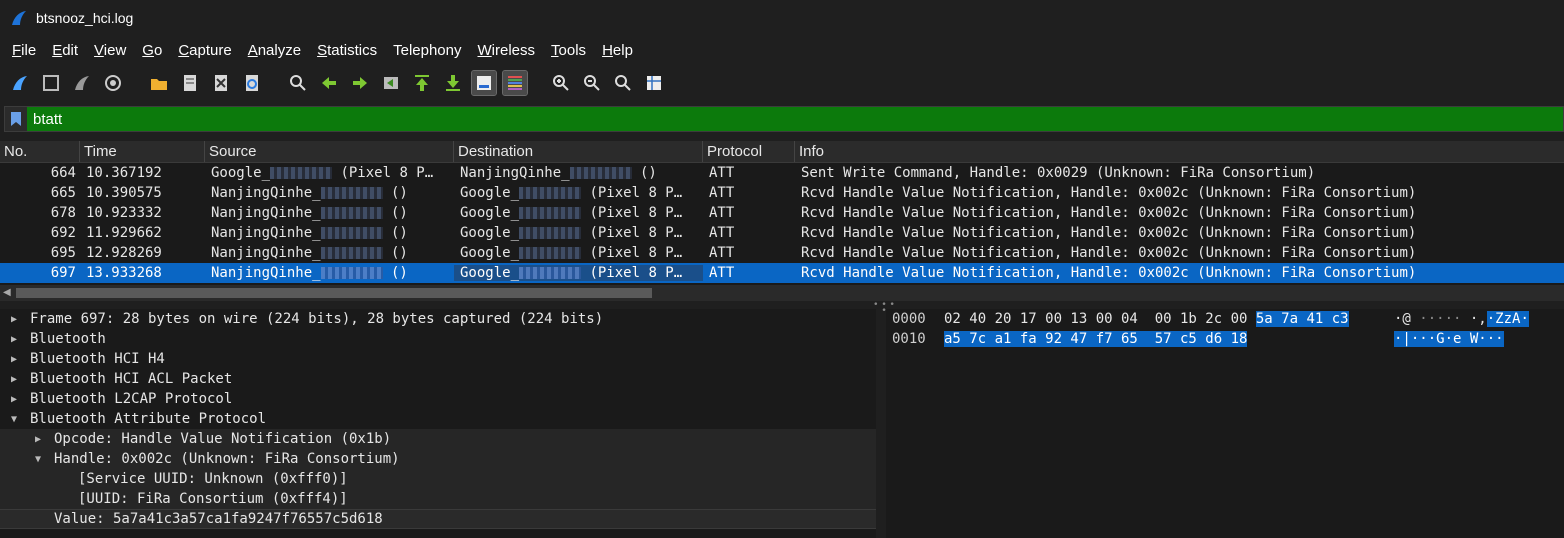 Image resolution: width=1564 pixels, height=538 pixels. Describe the element at coordinates (347, 50) in the screenshot. I see `menu-statistics: Statistics` at that location.